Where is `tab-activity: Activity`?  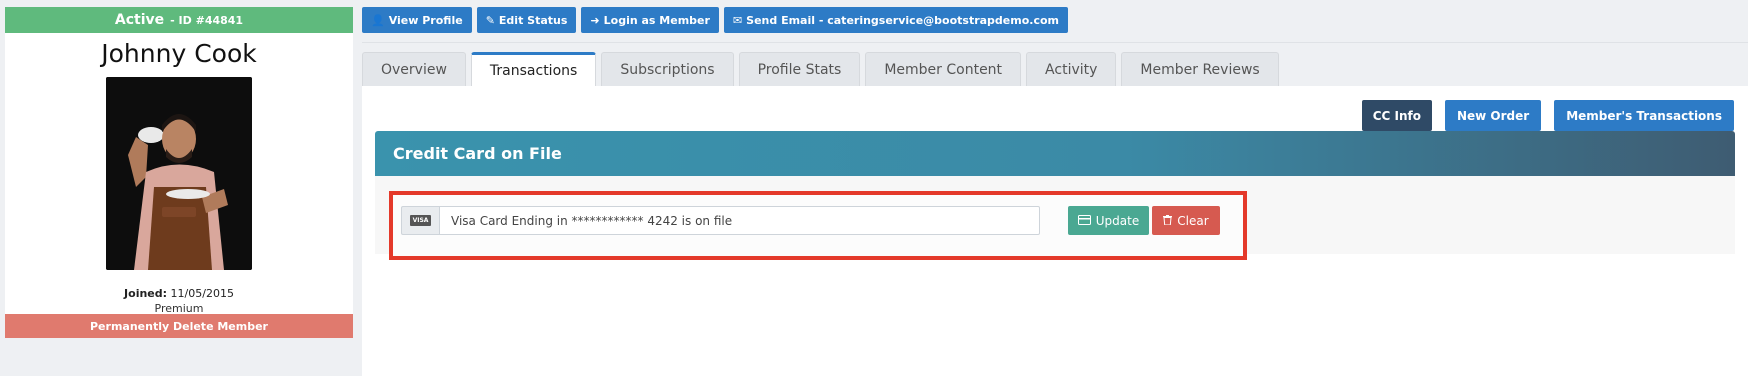 tab-activity: Activity is located at coordinates (1071, 69).